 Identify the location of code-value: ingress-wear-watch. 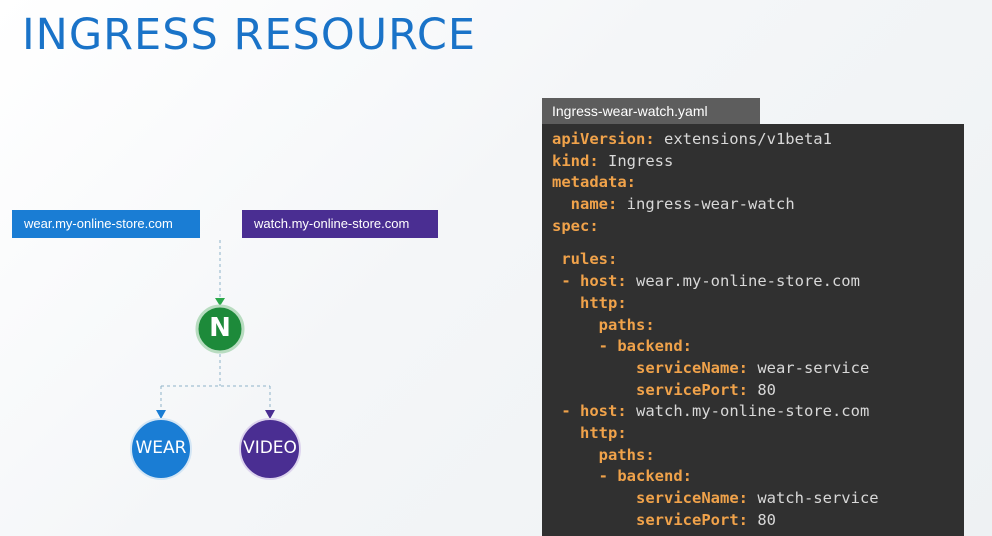
(706, 204).